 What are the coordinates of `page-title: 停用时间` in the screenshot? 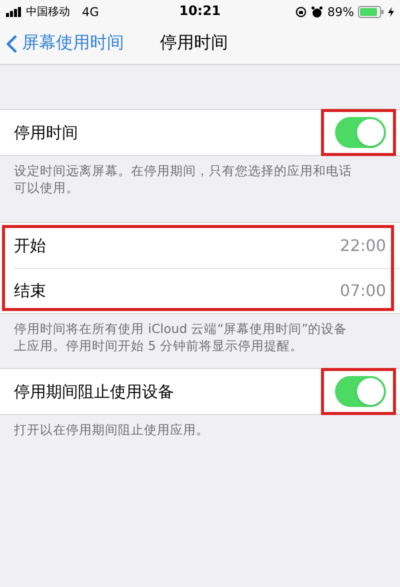 It's located at (194, 44).